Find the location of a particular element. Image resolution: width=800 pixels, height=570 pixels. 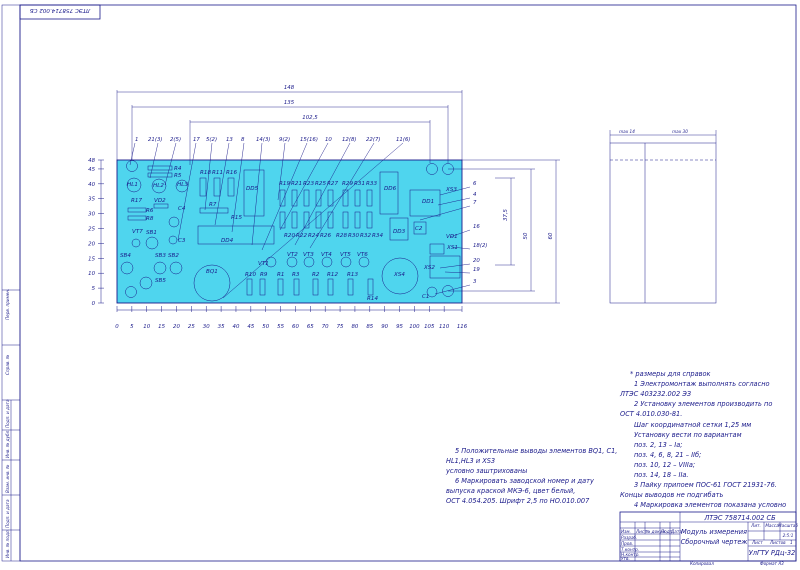

y-tick-label: 48 is located at coordinates (91, 161).